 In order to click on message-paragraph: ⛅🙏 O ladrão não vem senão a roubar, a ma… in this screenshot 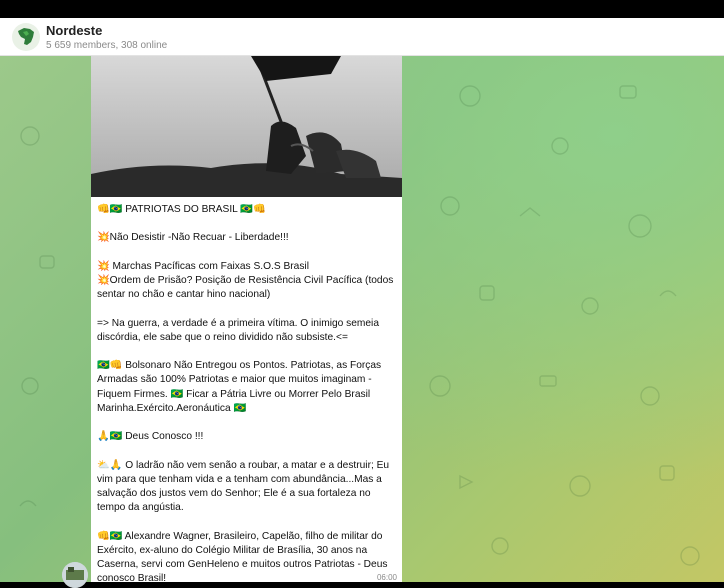, I will do `click(243, 486)`.